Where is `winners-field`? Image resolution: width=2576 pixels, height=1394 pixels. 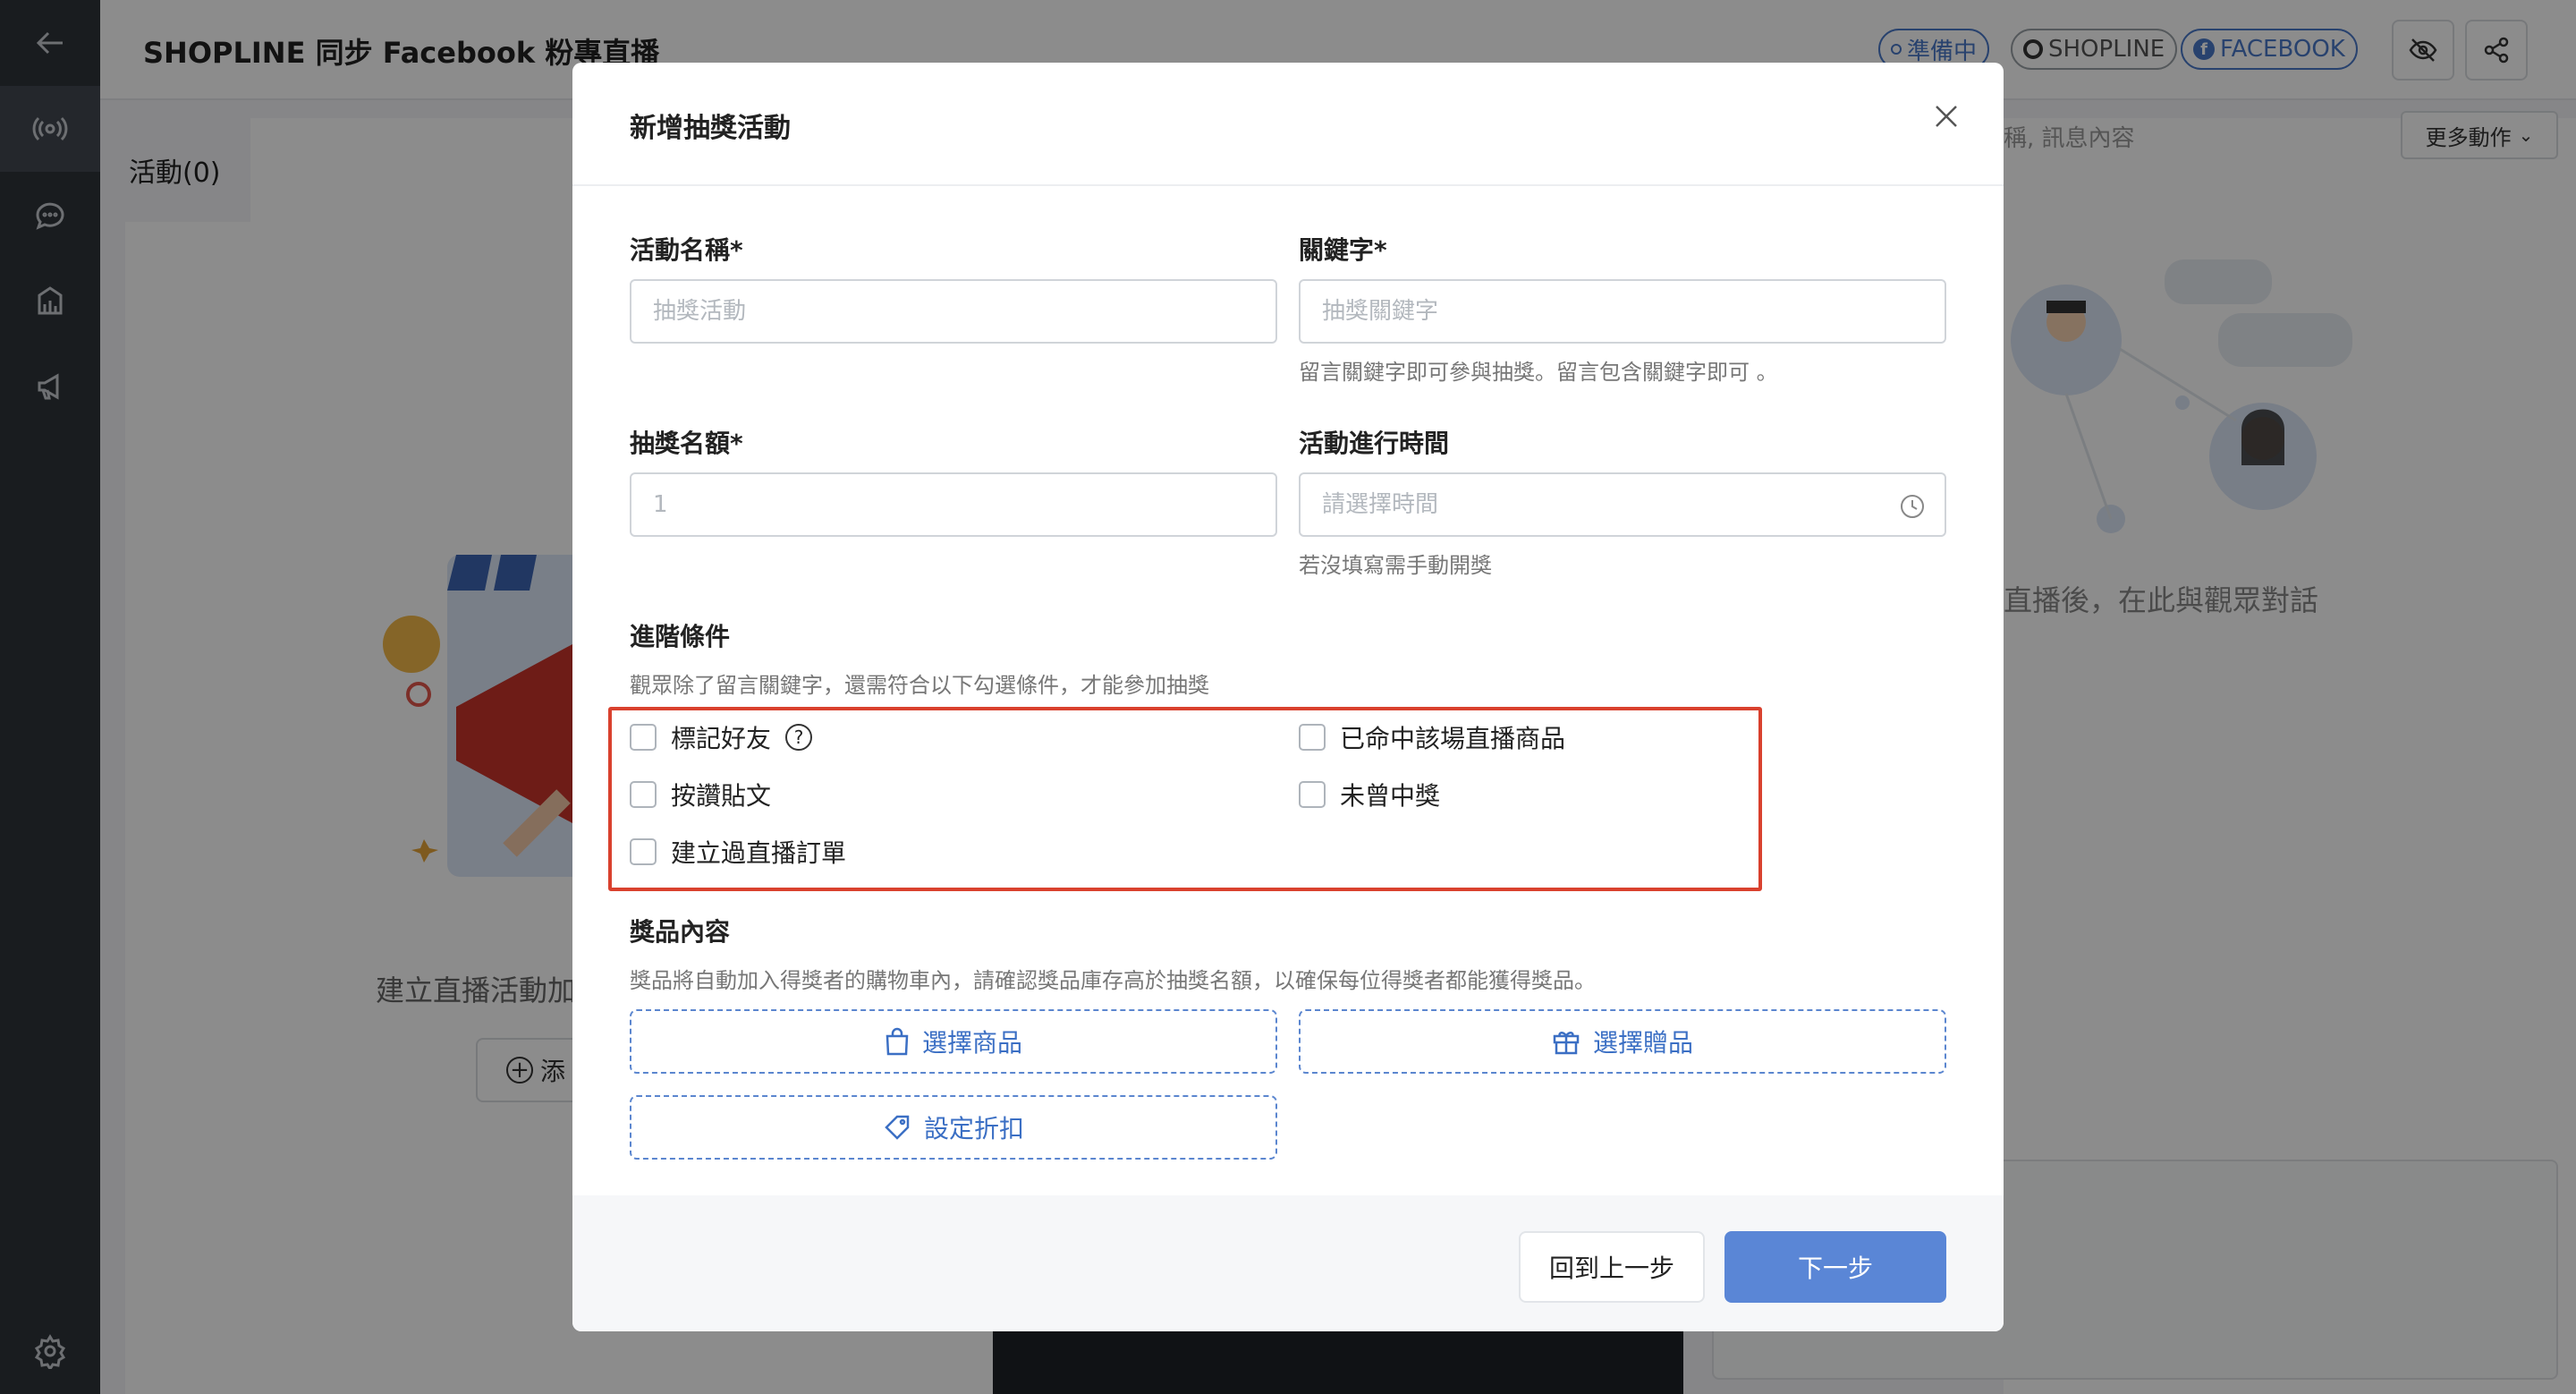
winners-field is located at coordinates (953, 504).